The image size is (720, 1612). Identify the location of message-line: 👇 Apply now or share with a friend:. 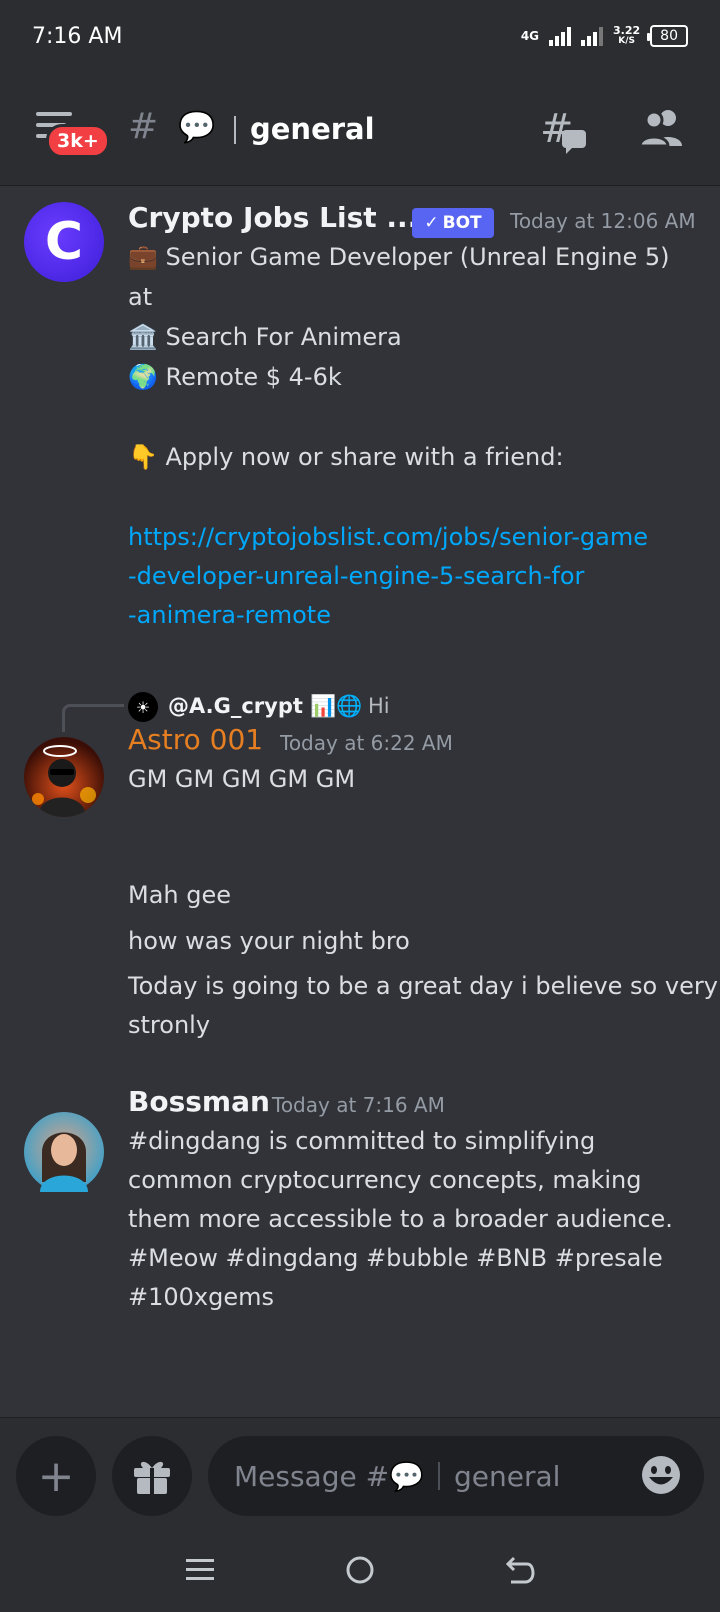
(346, 457).